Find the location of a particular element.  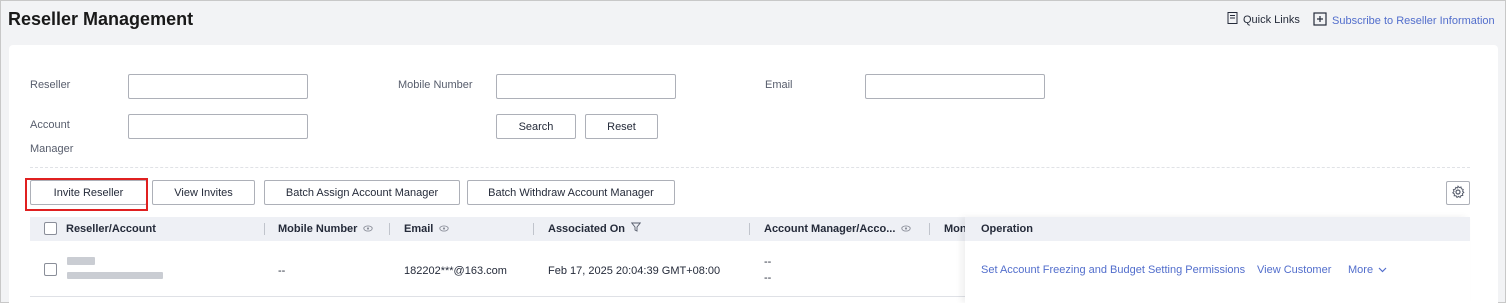

subscribe-label: Subscribe to Reseller Information is located at coordinates (1413, 20).